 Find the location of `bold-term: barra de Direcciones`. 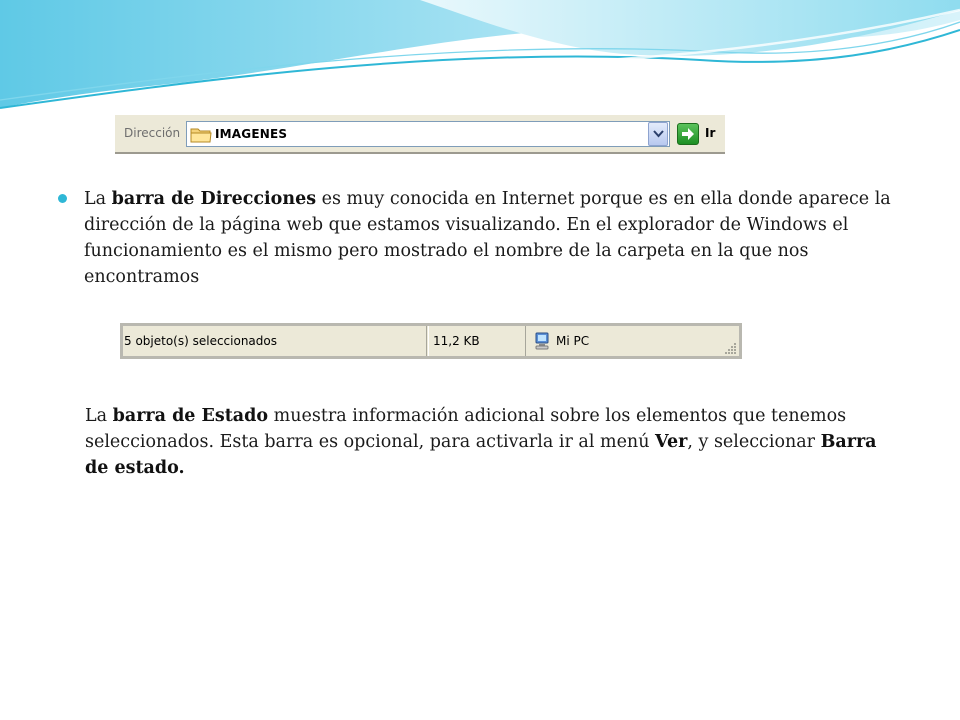

bold-term: barra de Direcciones is located at coordinates (214, 199).